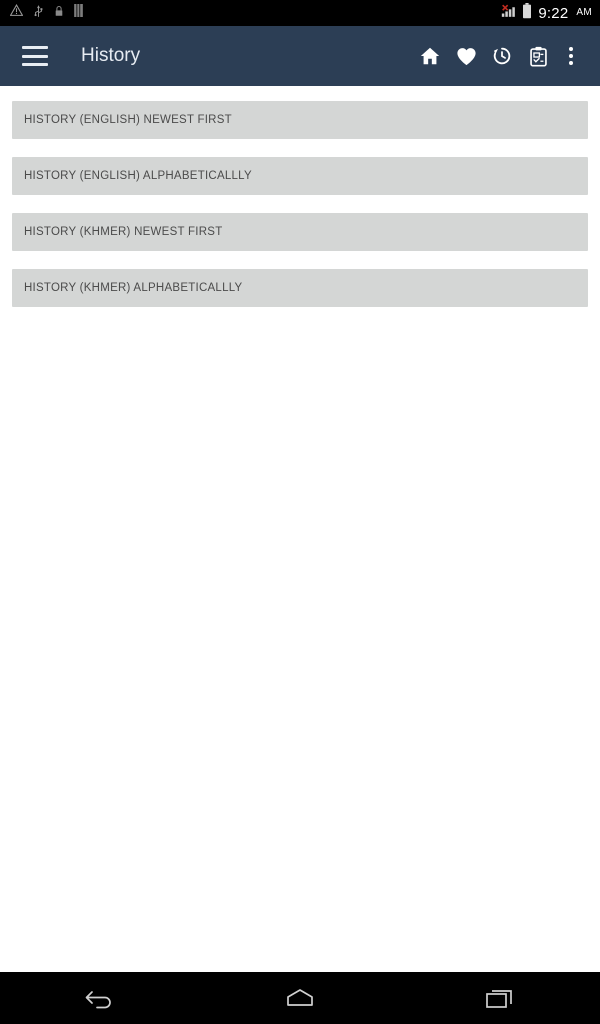  Describe the element at coordinates (527, 13) in the screenshot. I see `battery-icon` at that location.